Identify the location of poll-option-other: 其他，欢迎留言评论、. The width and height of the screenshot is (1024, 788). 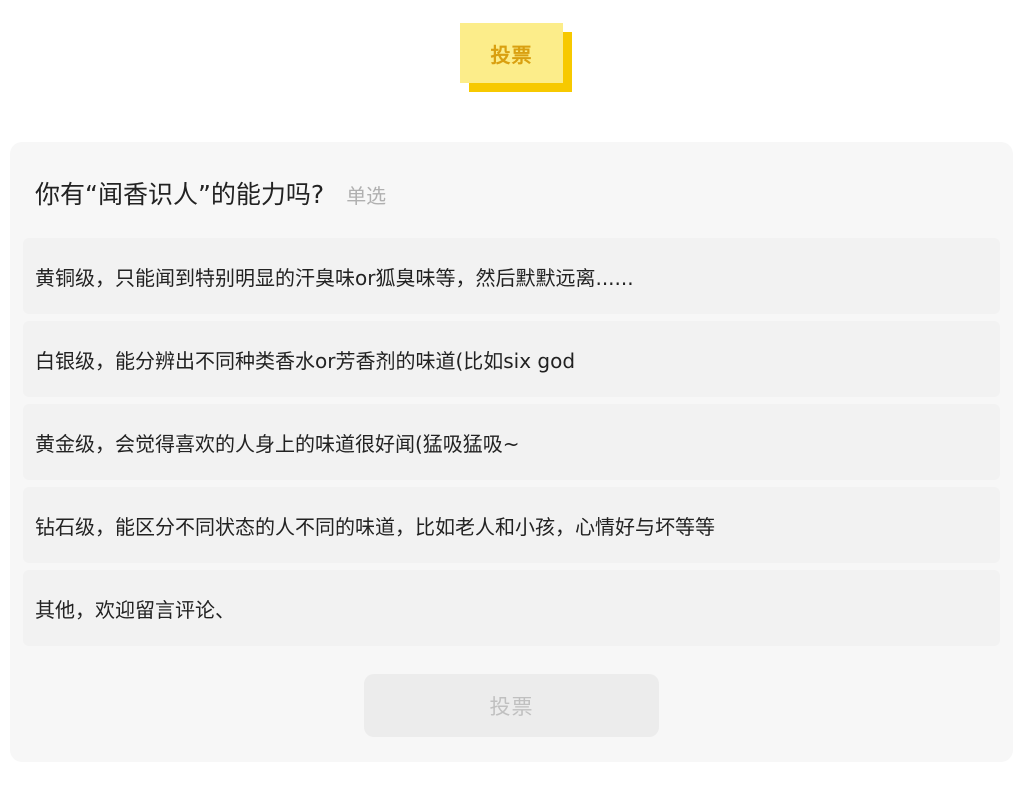
(511, 608).